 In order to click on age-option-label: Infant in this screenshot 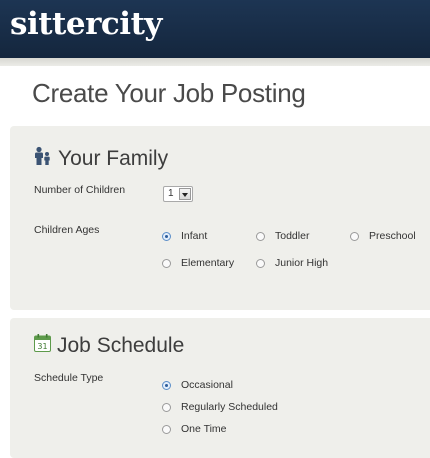, I will do `click(194, 236)`.